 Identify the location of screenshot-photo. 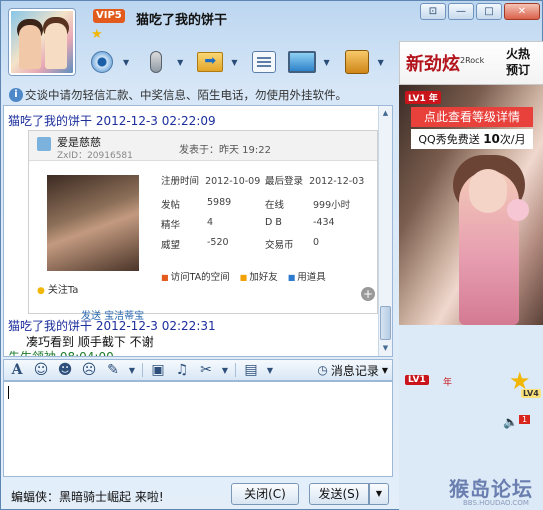
(93, 223).